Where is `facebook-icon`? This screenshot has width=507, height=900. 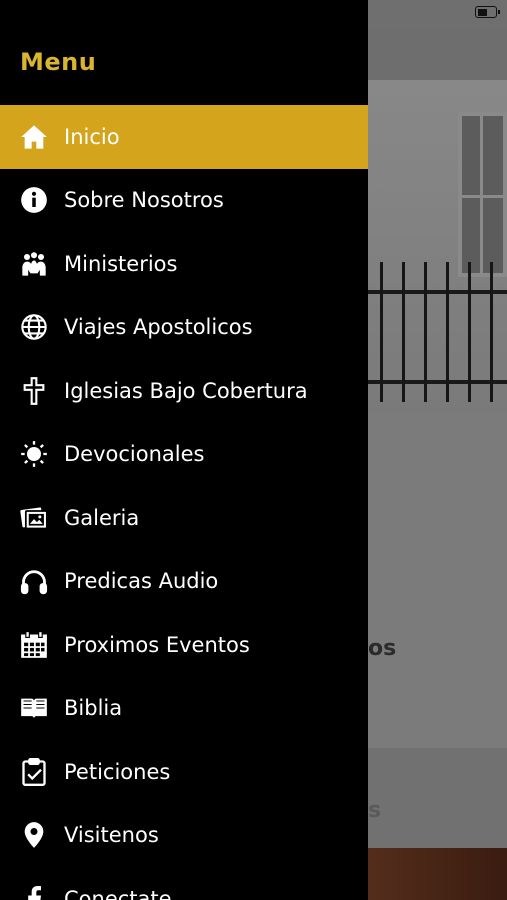
facebook-icon is located at coordinates (34, 892).